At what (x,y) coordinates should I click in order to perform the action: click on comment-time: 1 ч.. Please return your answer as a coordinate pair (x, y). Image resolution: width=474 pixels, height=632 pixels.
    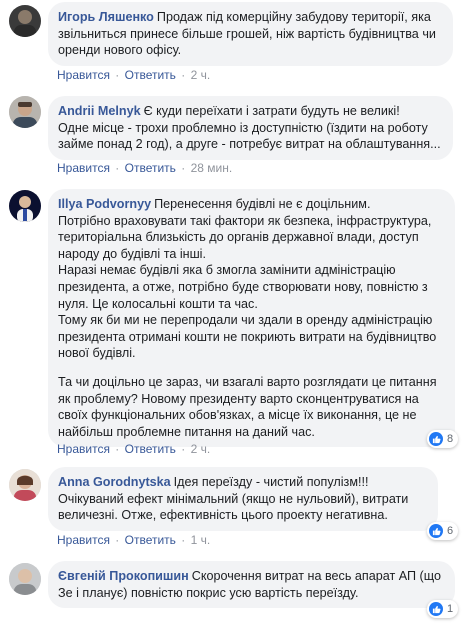
    Looking at the image, I should click on (201, 540).